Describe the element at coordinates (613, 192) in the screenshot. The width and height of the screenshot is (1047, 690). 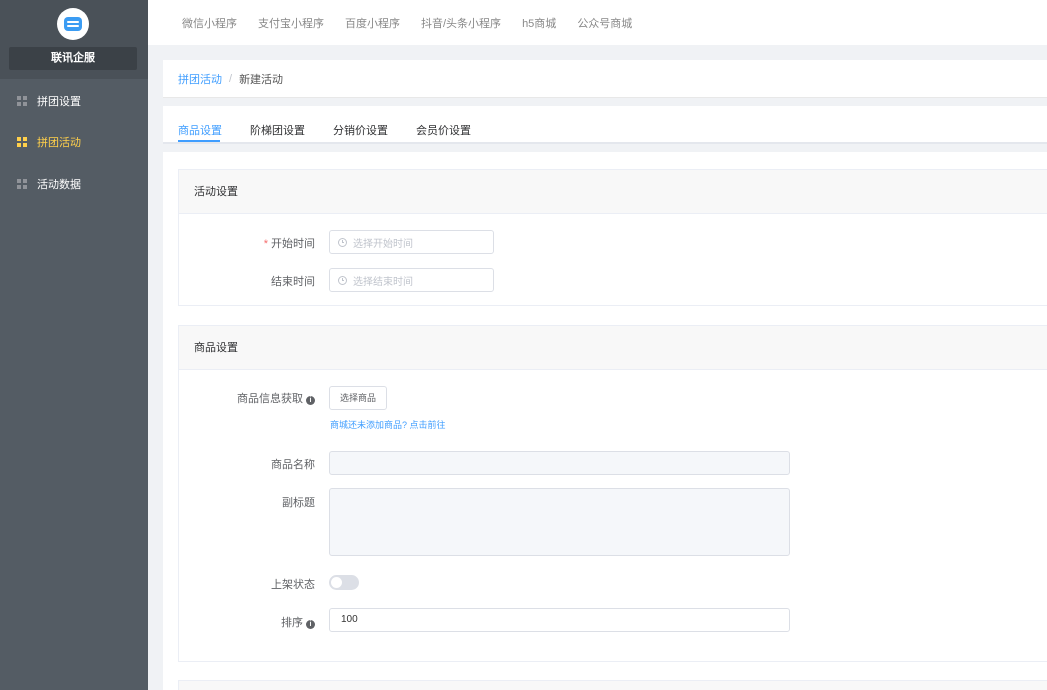
I see `section-title: 活动设置` at that location.